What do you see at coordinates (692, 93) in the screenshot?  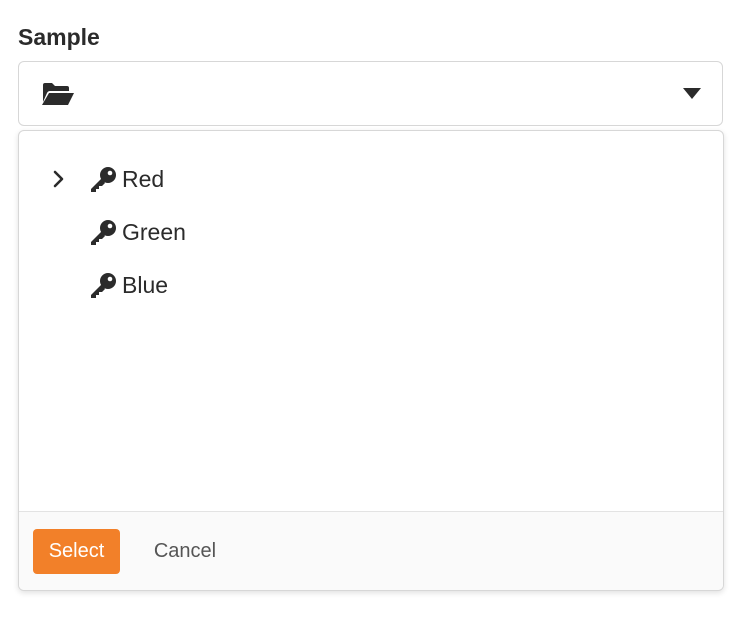 I see `caret-down-icon` at bounding box center [692, 93].